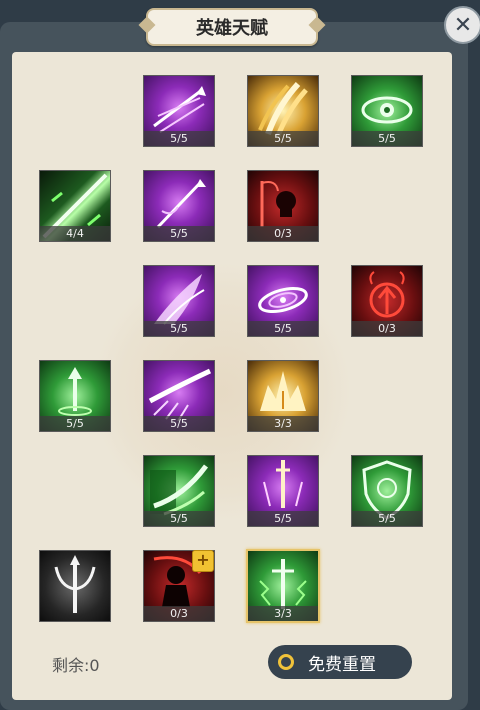  What do you see at coordinates (387, 301) in the screenshot?
I see `talent-tile-demon-sigil: 0/3` at bounding box center [387, 301].